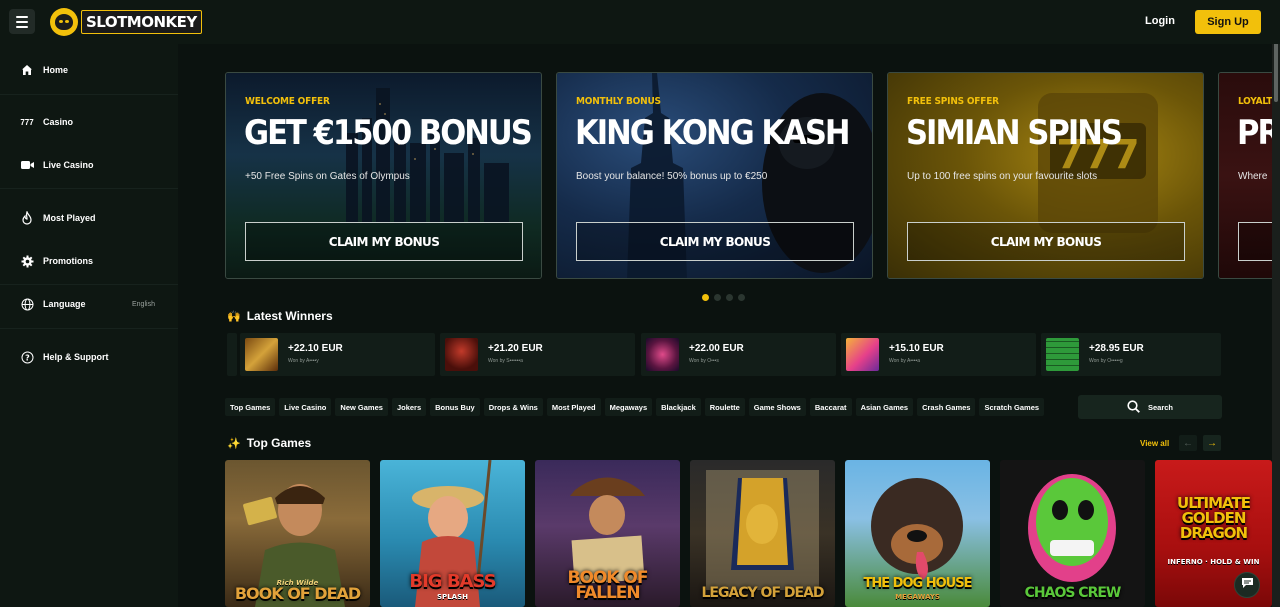 The width and height of the screenshot is (1280, 607). I want to click on promo-eyebrow: WELCOME OFFER, so click(287, 101).